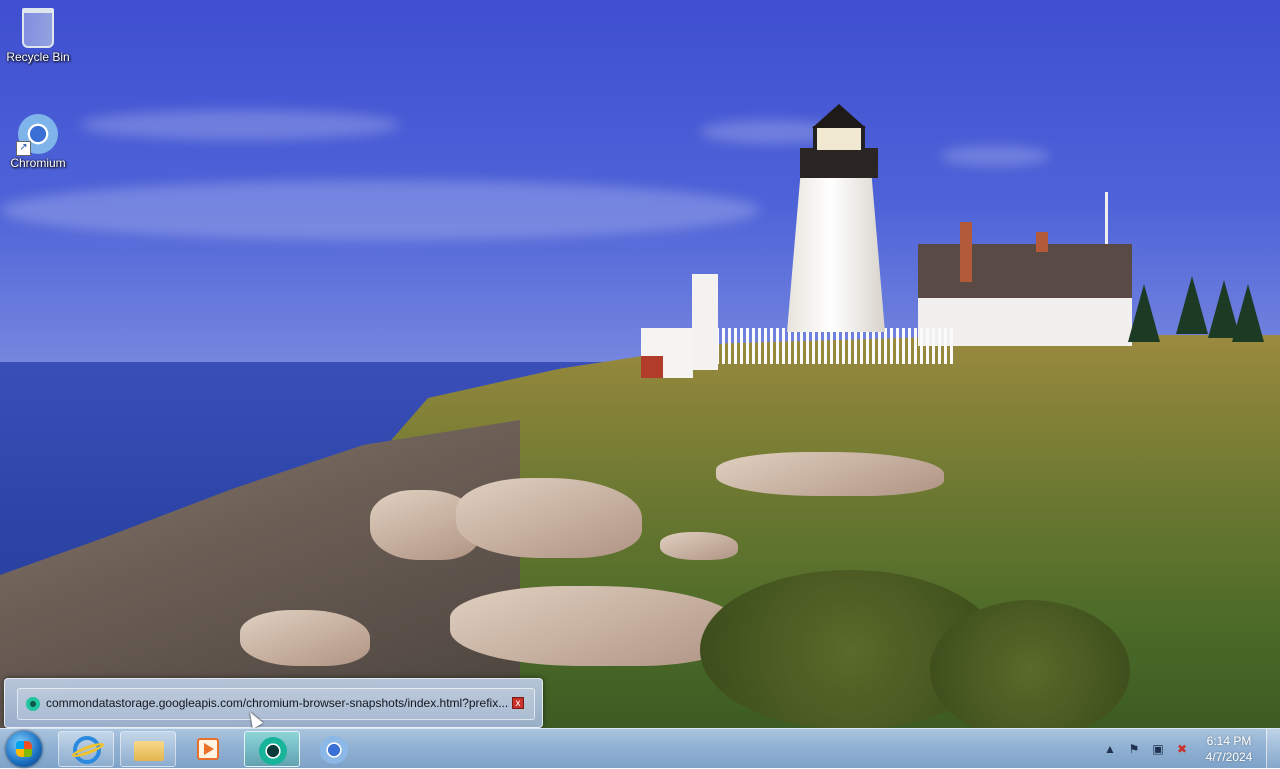 The height and width of the screenshot is (769, 1280). What do you see at coordinates (836, 252) in the screenshot?
I see `wallpaper-lighthouse` at bounding box center [836, 252].